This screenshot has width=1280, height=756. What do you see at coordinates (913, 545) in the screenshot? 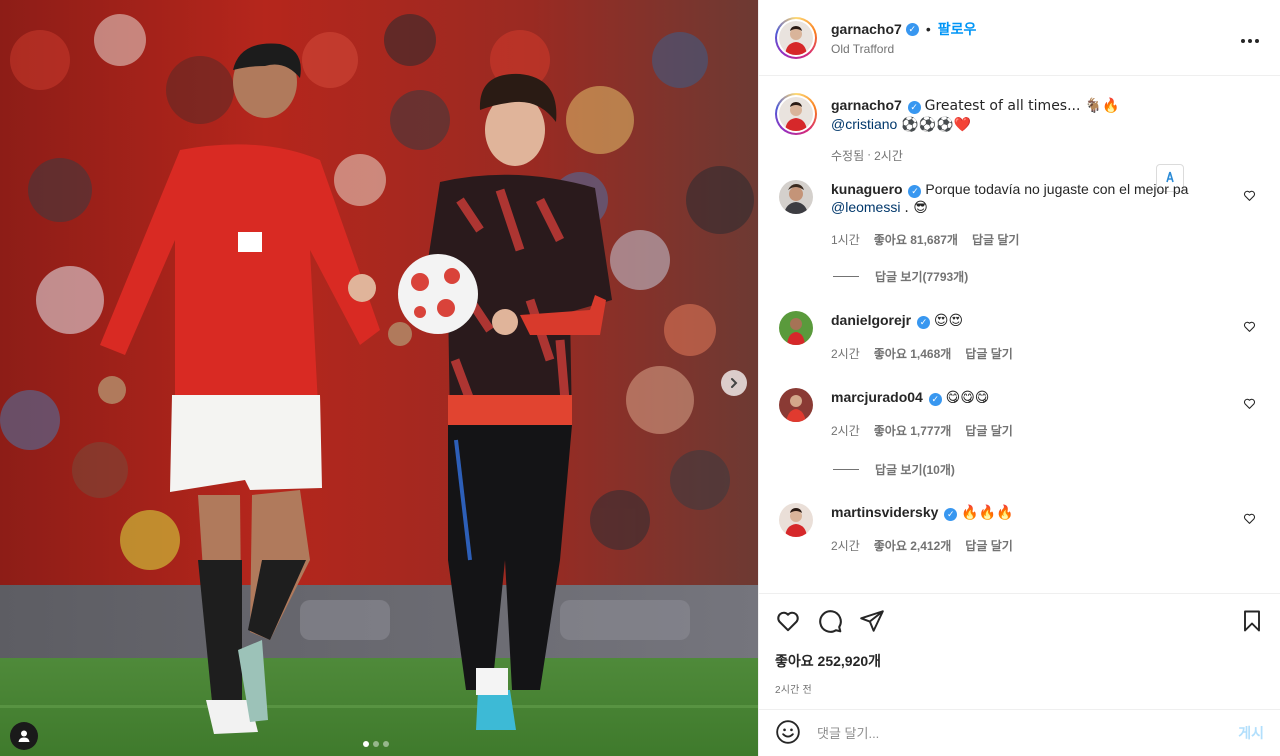
I see `comment-likes: 좋아요 2,412개` at bounding box center [913, 545].